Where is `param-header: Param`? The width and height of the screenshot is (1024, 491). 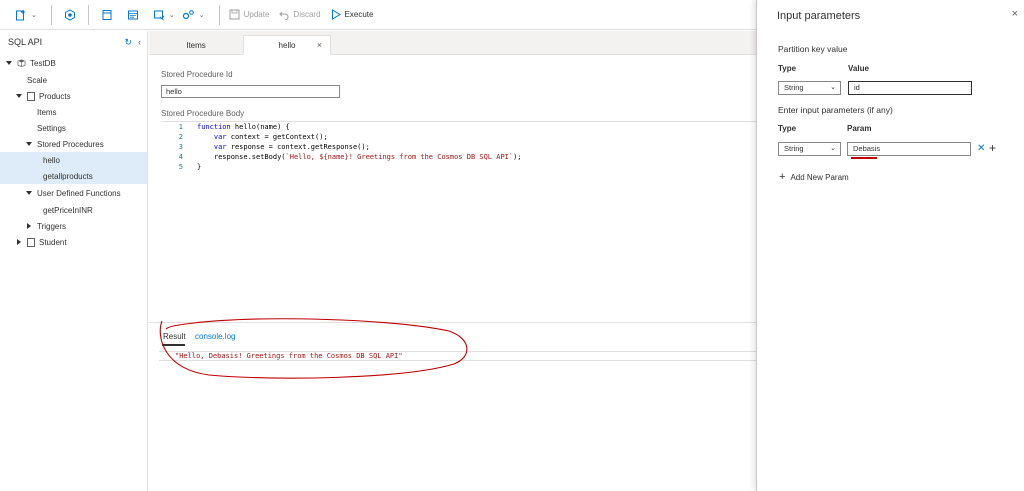
param-header: Param is located at coordinates (859, 128).